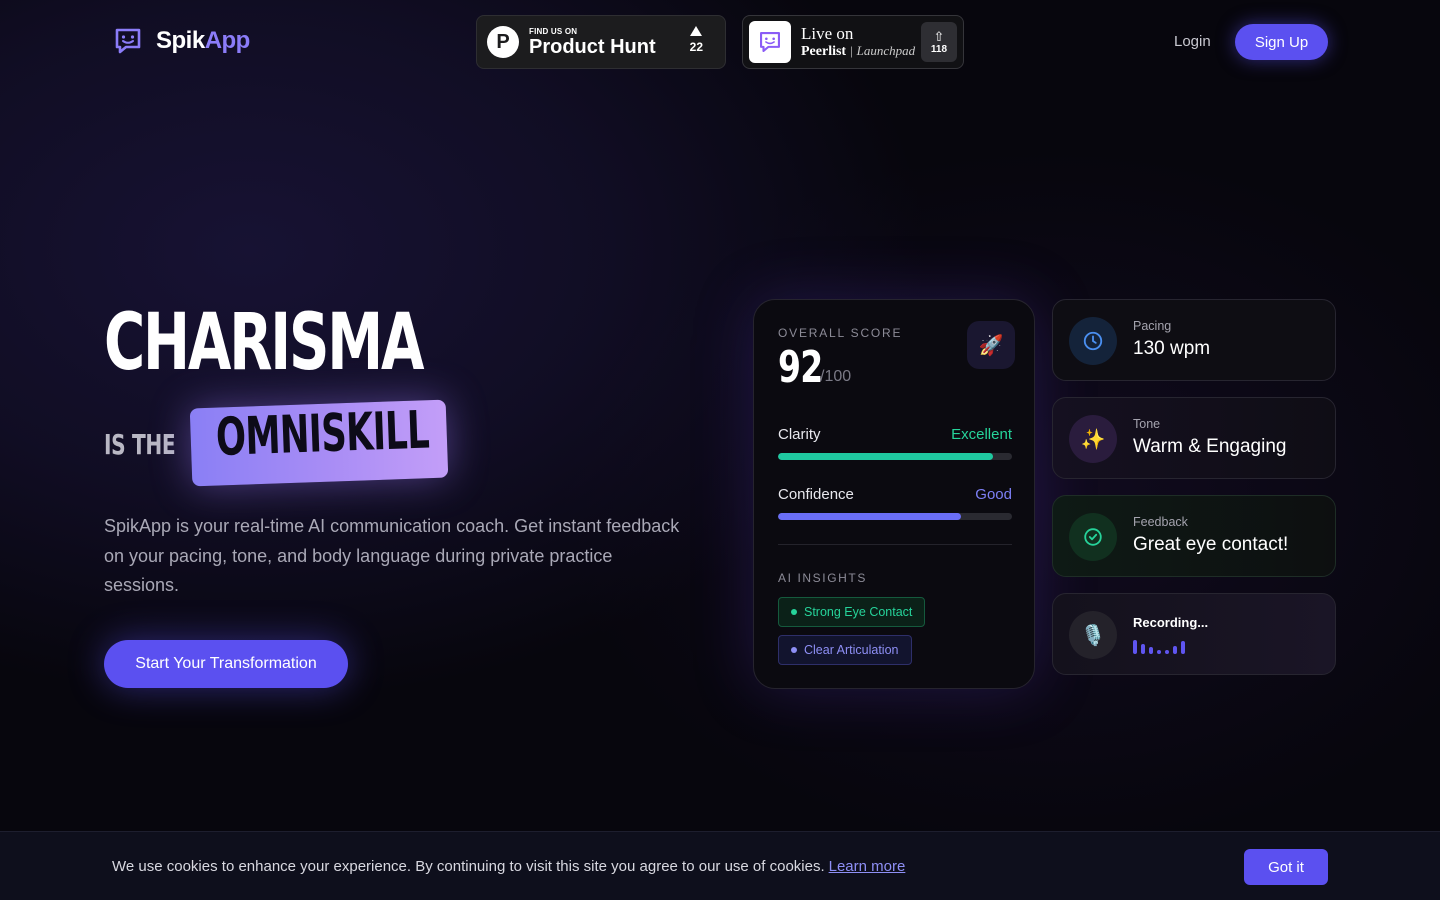 This screenshot has width=1440, height=900. I want to click on highlight-text: OMNISKILL, so click(322, 434).